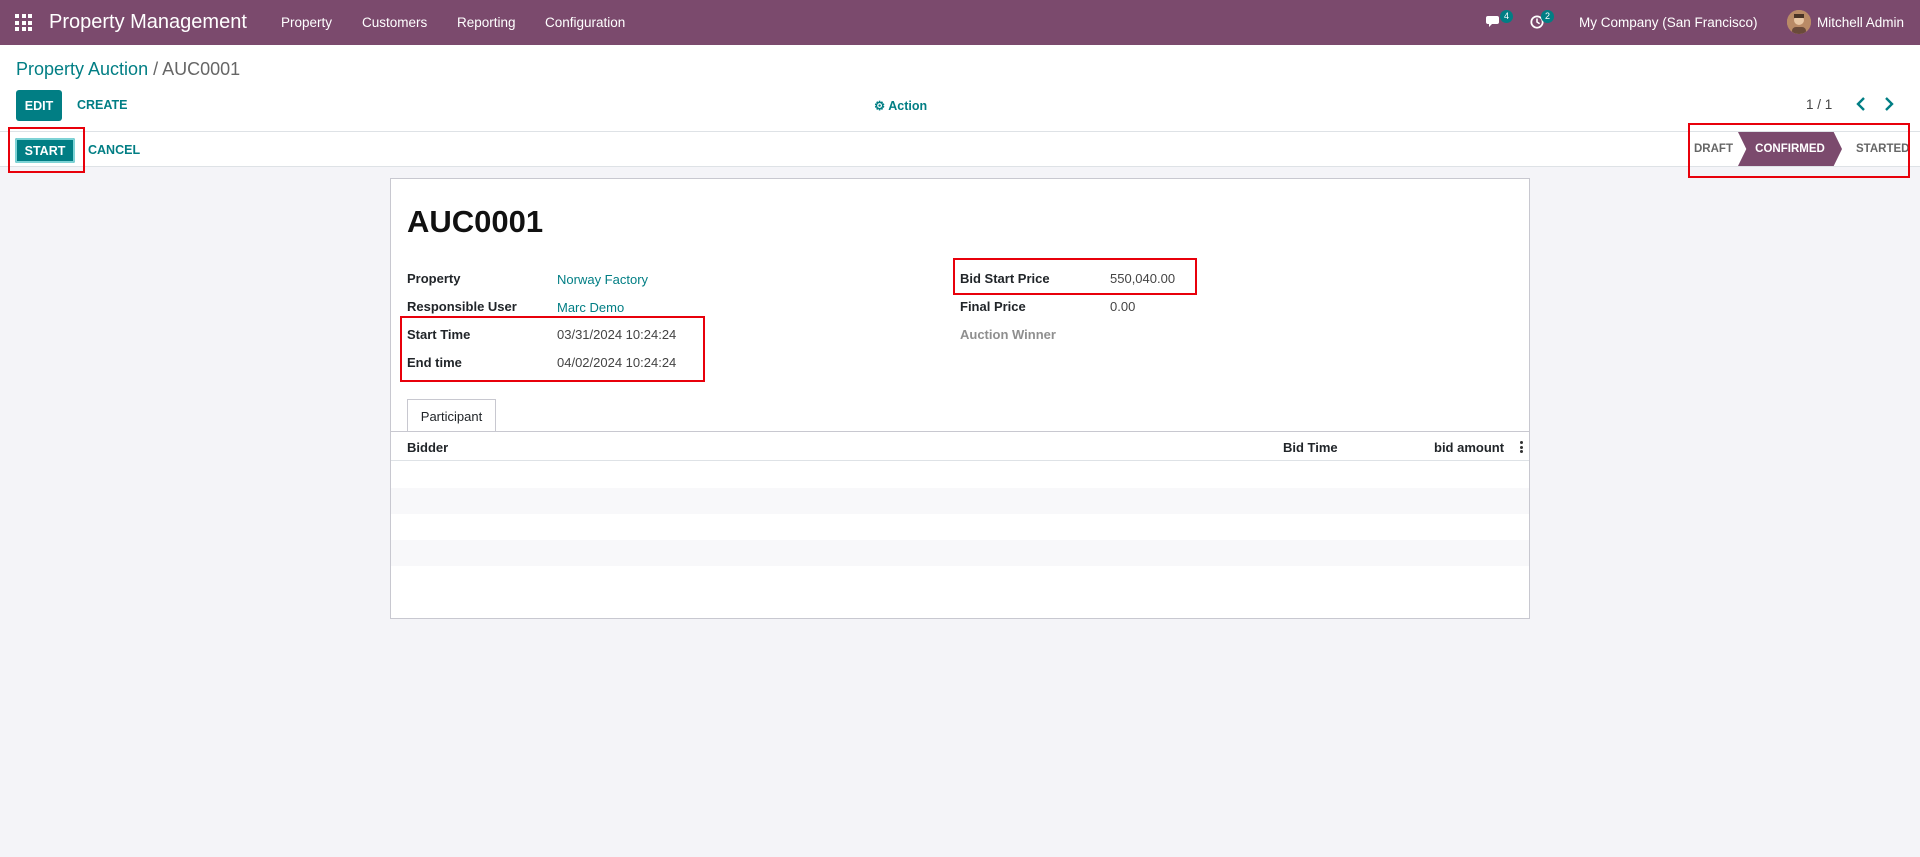  Describe the element at coordinates (617, 362) in the screenshot. I see `end-time-value: 04/02/2024 10:24:24` at that location.